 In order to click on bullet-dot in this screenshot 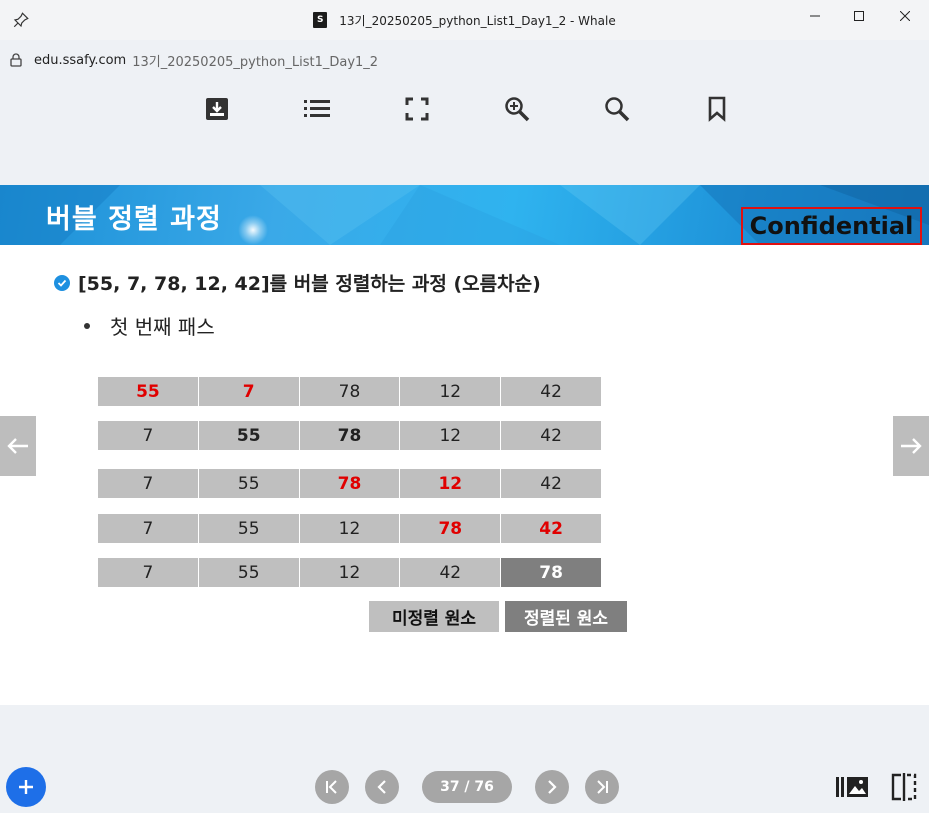, I will do `click(87, 325)`.